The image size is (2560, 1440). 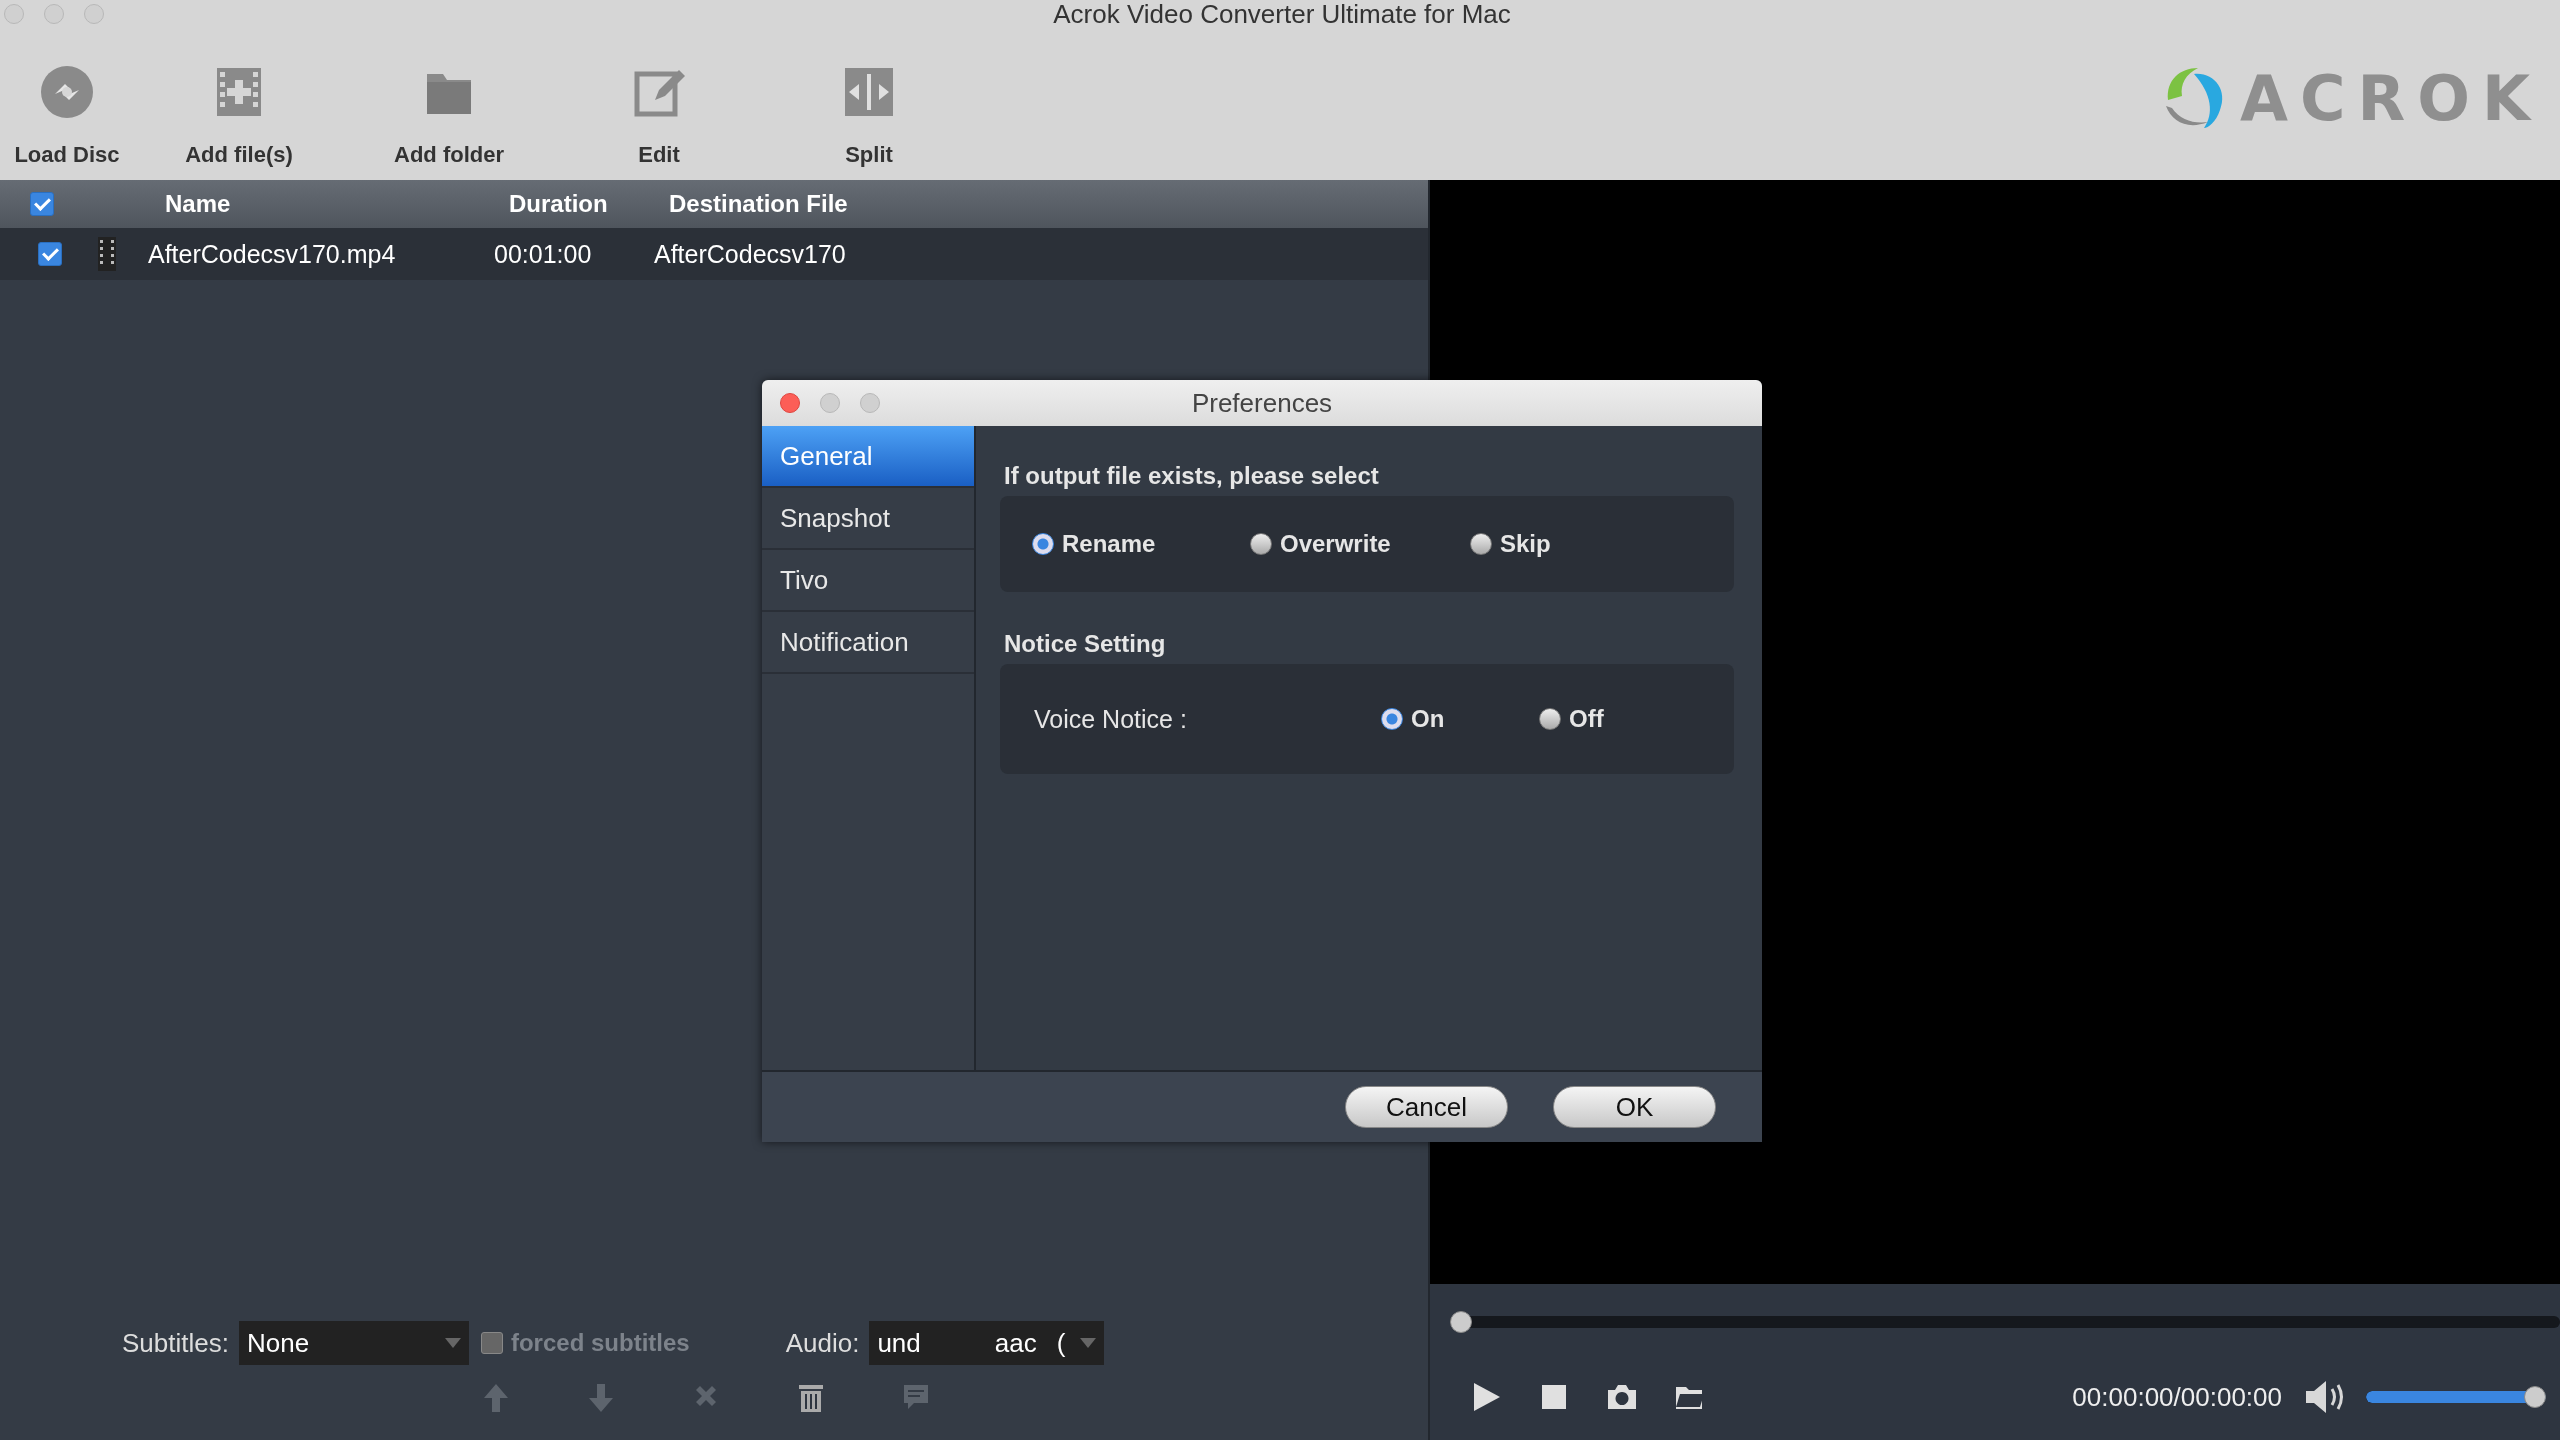 What do you see at coordinates (659, 104) in the screenshot?
I see `toolbar-button: Edit` at bounding box center [659, 104].